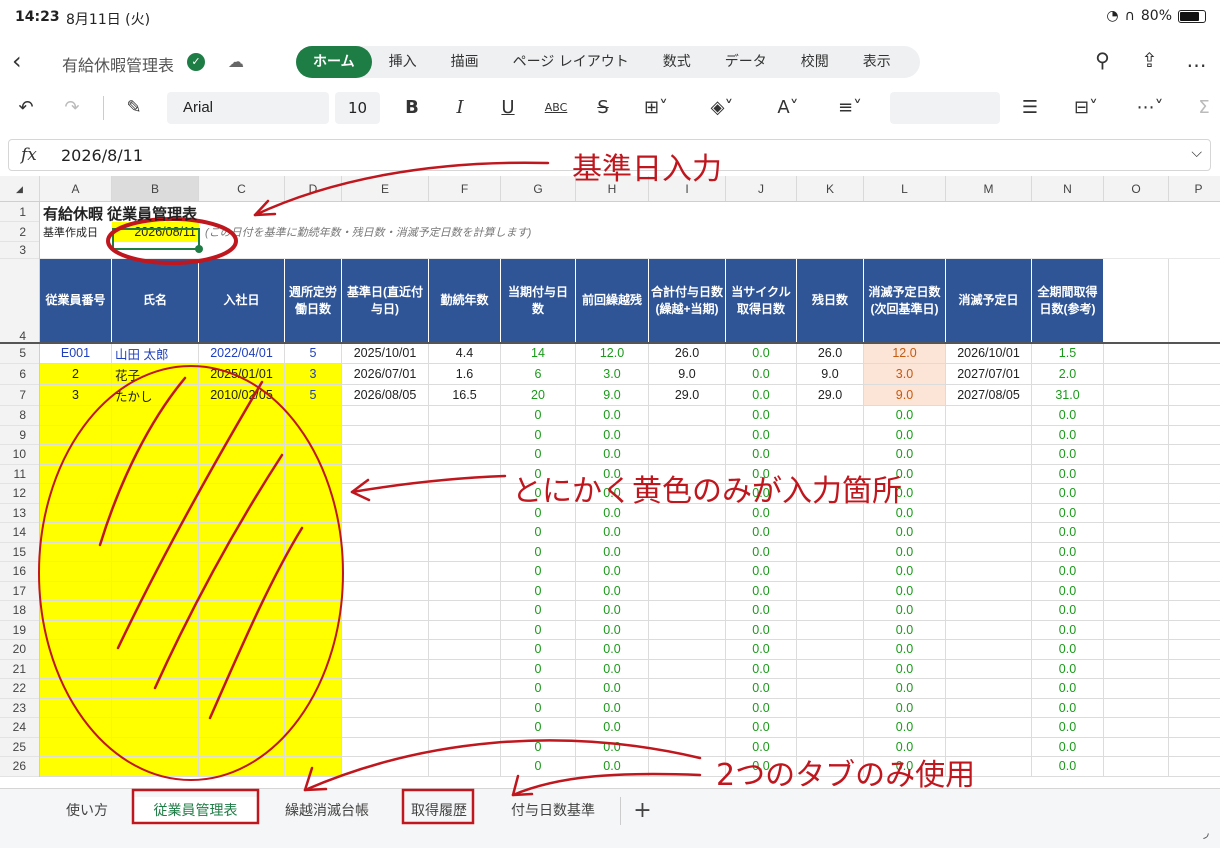  What do you see at coordinates (155, 395) in the screenshot?
I see `employee-cell: たかし` at bounding box center [155, 395].